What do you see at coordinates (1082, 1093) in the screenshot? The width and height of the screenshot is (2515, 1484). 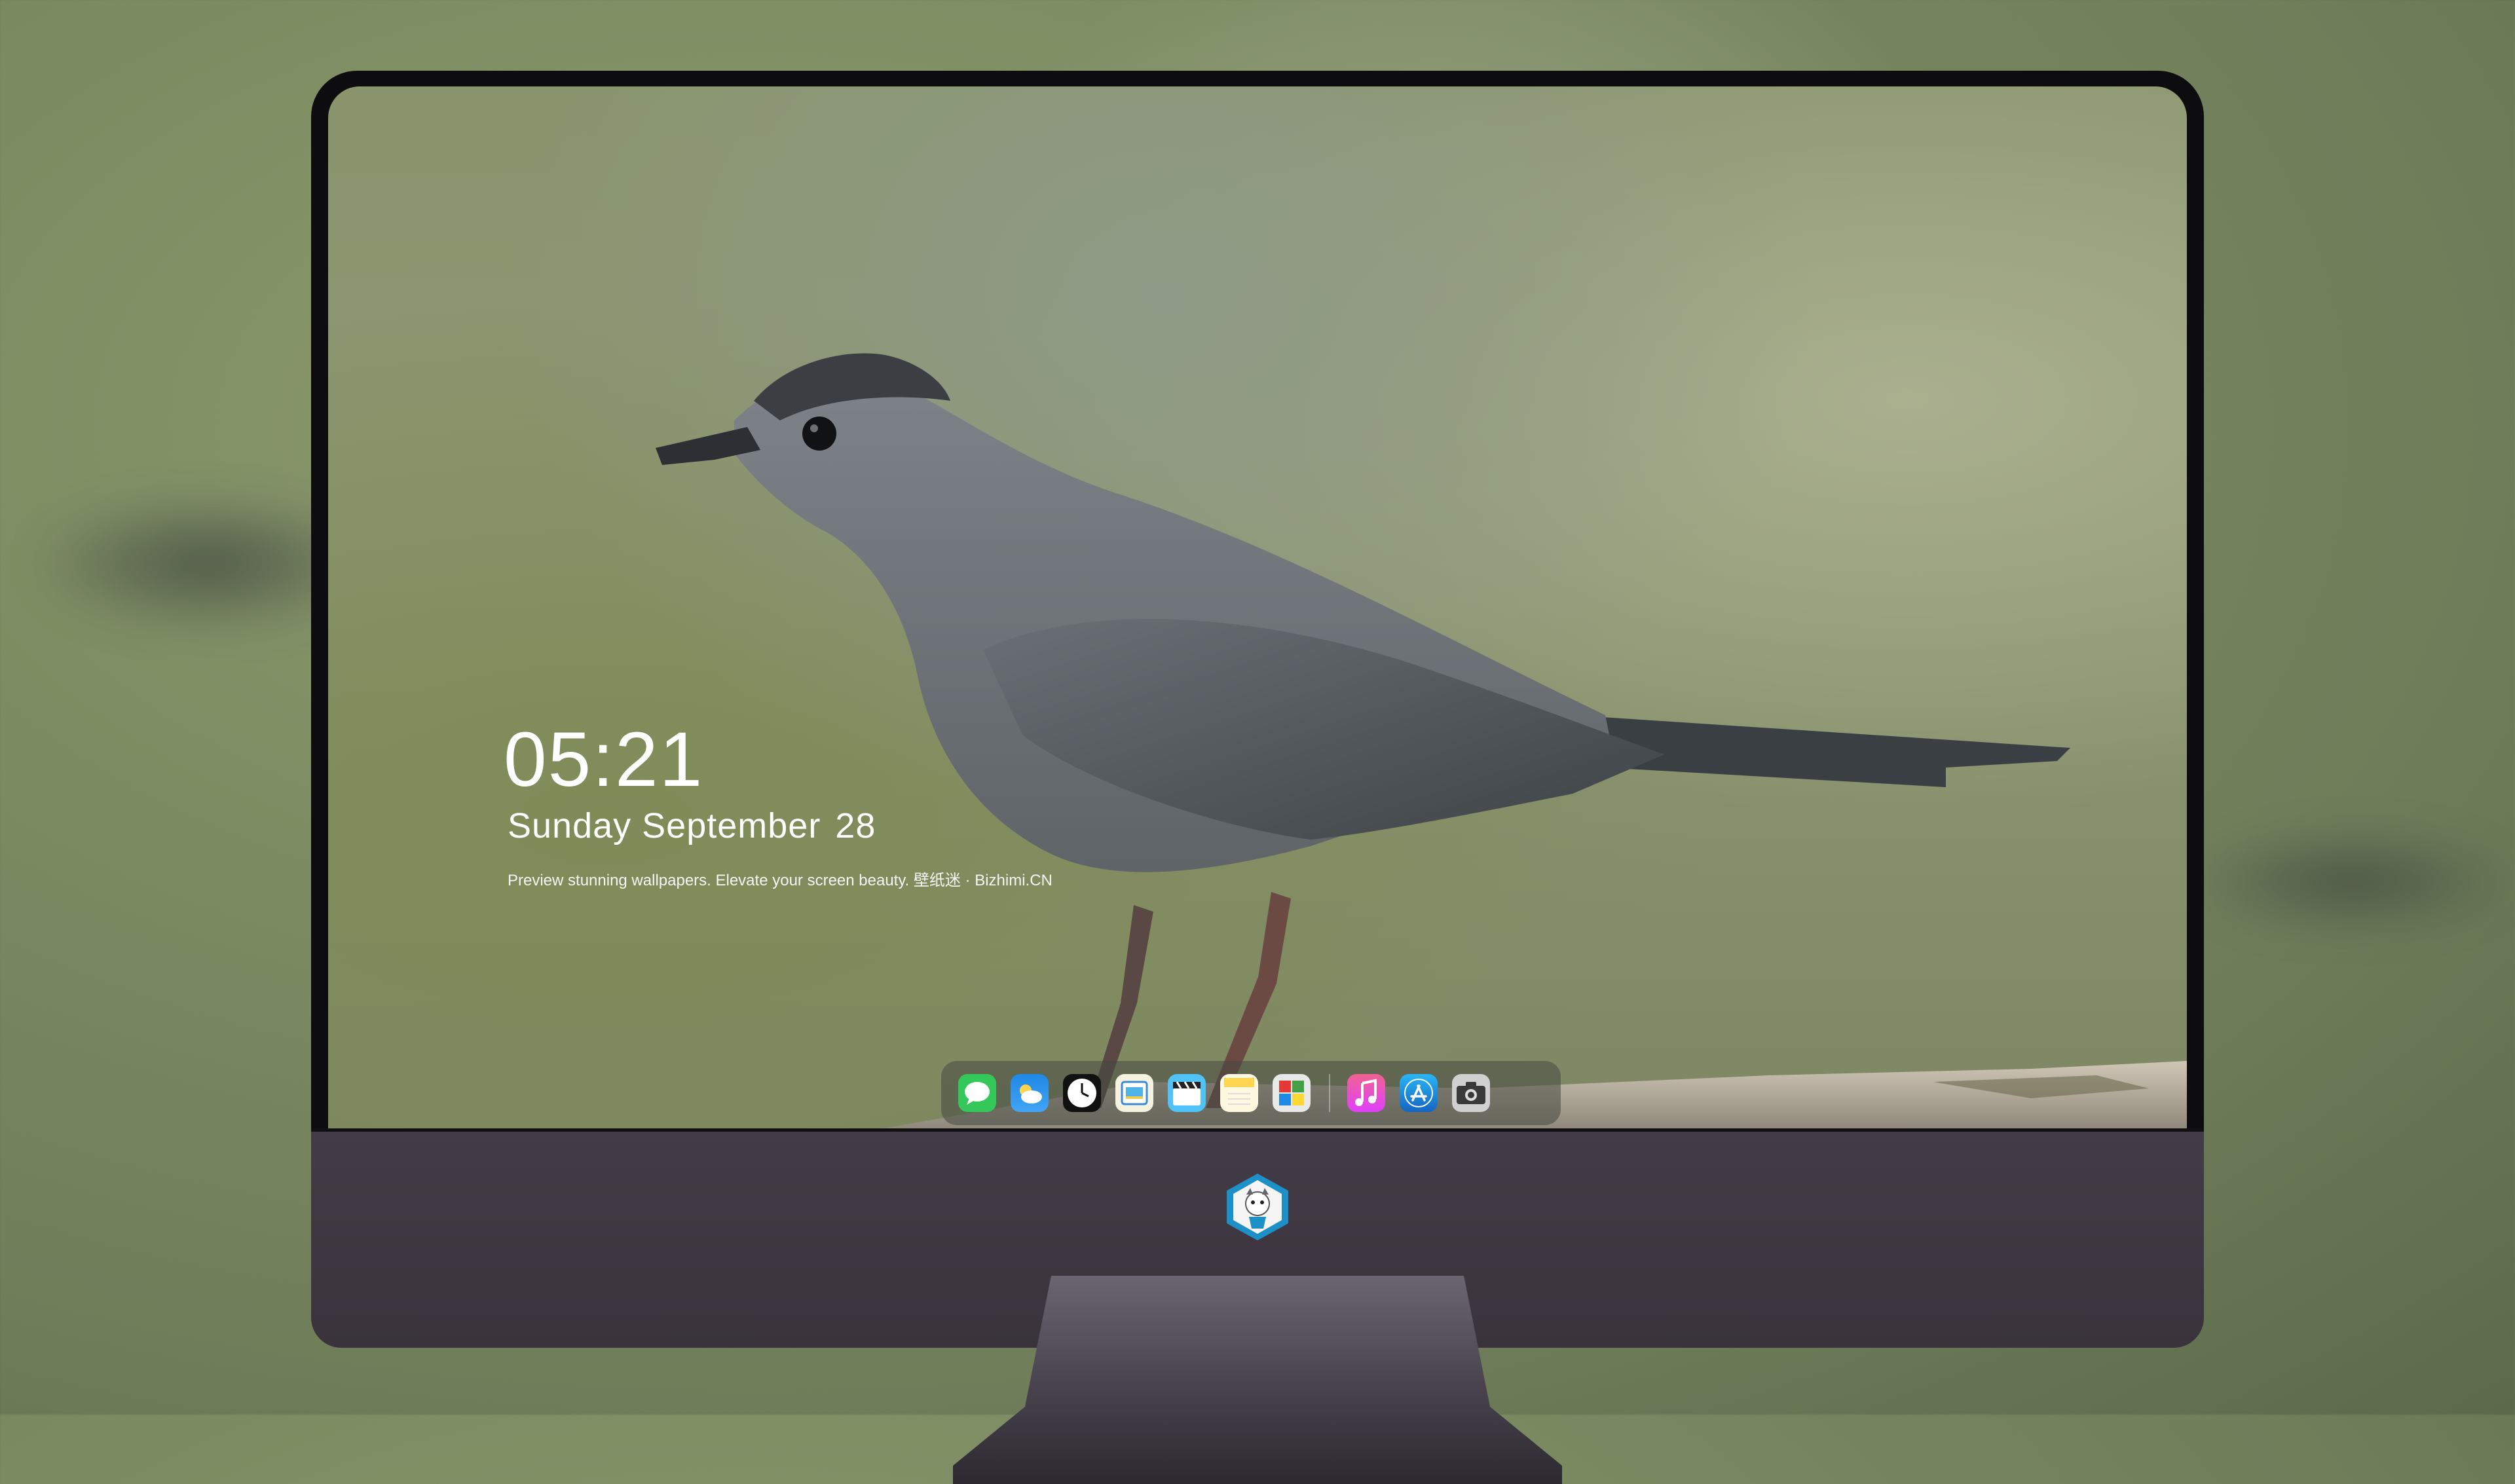 I see `clock-icon` at bounding box center [1082, 1093].